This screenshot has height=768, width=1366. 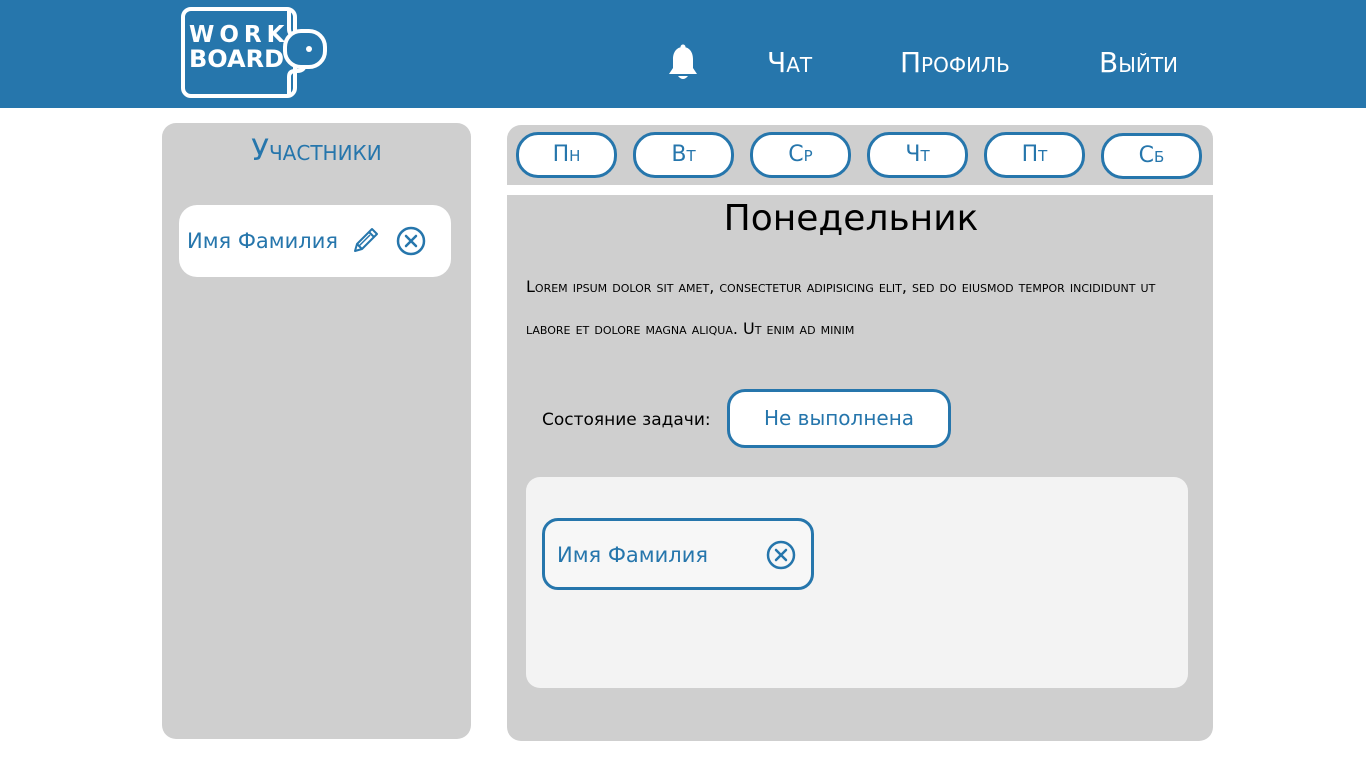 I want to click on assignee-name: Имя Фамилия, so click(x=632, y=555).